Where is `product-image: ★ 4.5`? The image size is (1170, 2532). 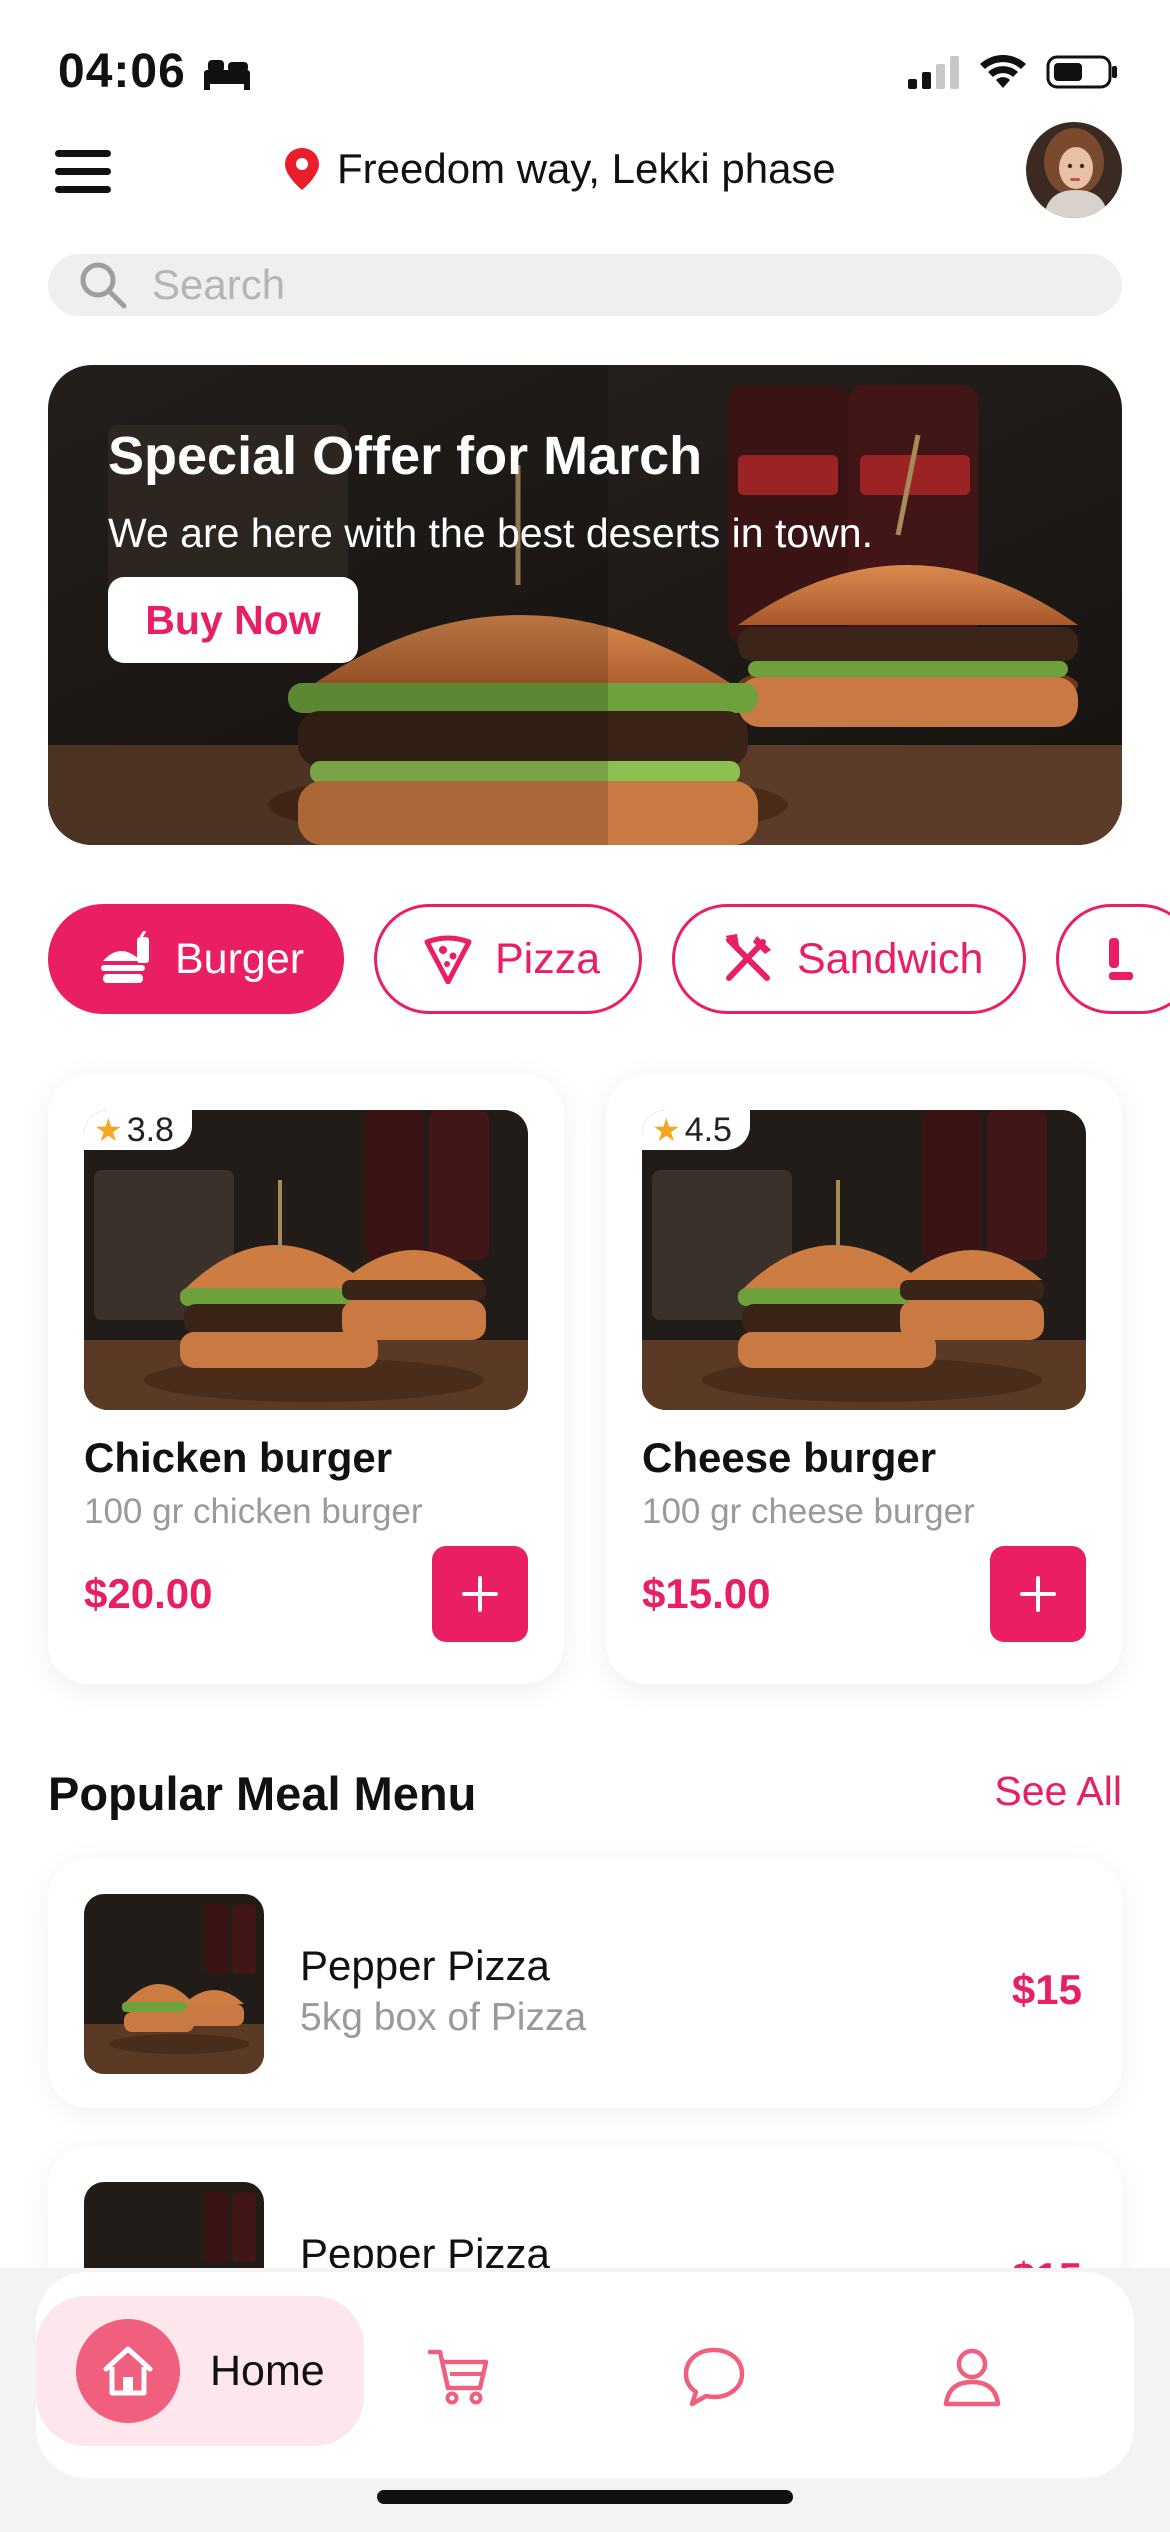
product-image: ★ 4.5 is located at coordinates (864, 1260).